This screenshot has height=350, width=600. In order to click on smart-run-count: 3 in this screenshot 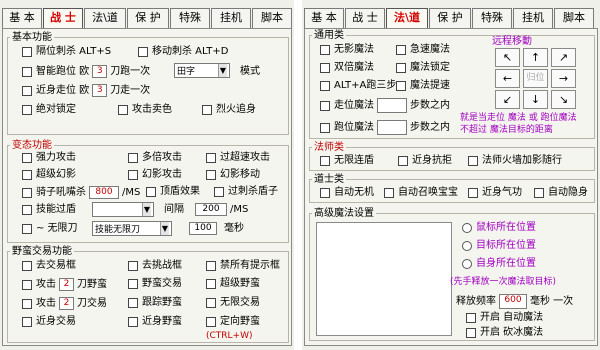, I will do `click(100, 71)`.